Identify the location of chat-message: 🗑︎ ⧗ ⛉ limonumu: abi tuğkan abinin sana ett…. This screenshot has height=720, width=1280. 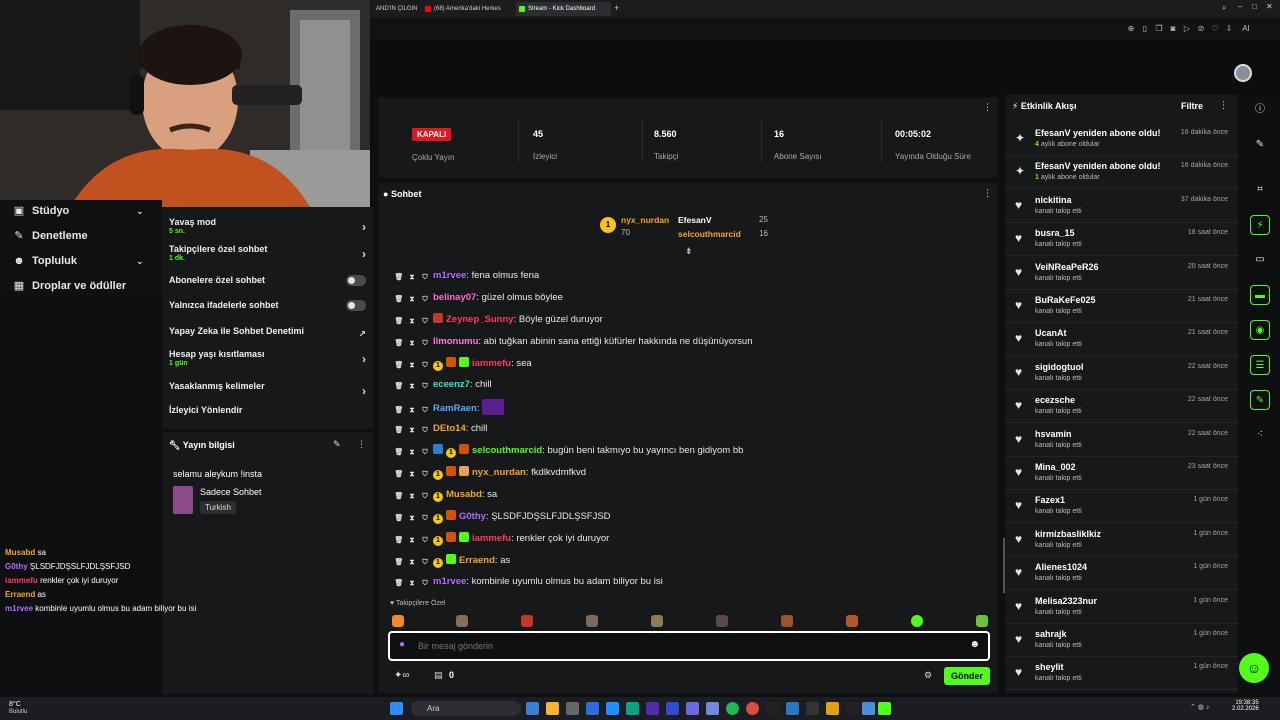
(573, 342).